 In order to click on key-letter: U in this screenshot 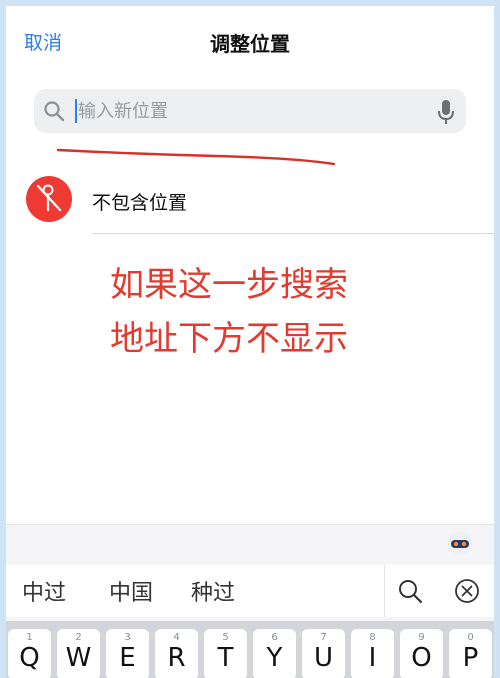, I will do `click(323, 658)`.